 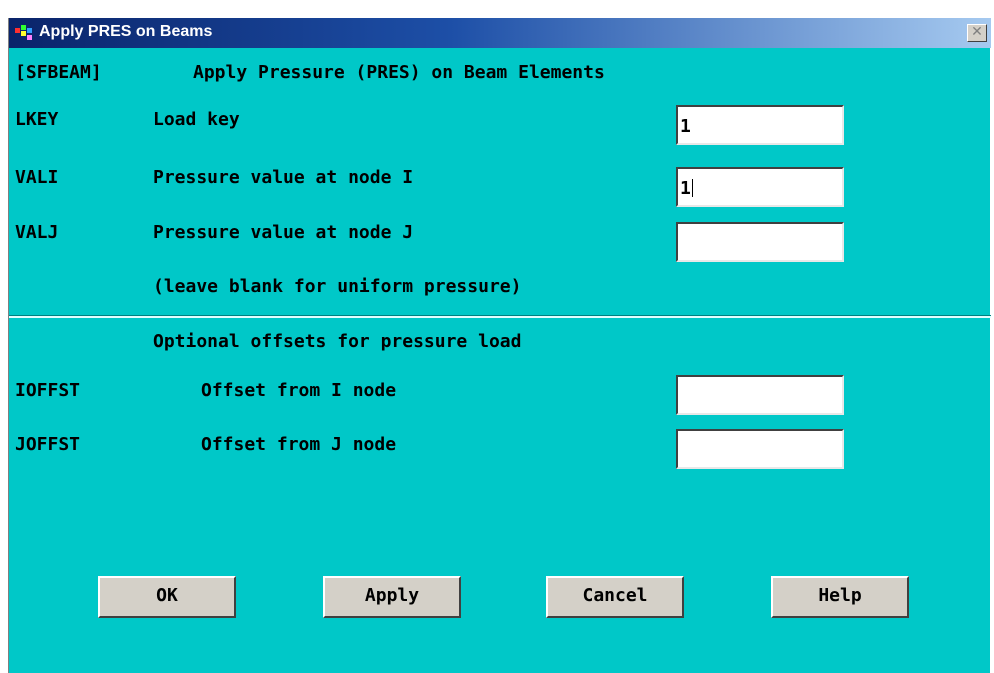 I want to click on ioffst-key: IOFFST, so click(x=48, y=390).